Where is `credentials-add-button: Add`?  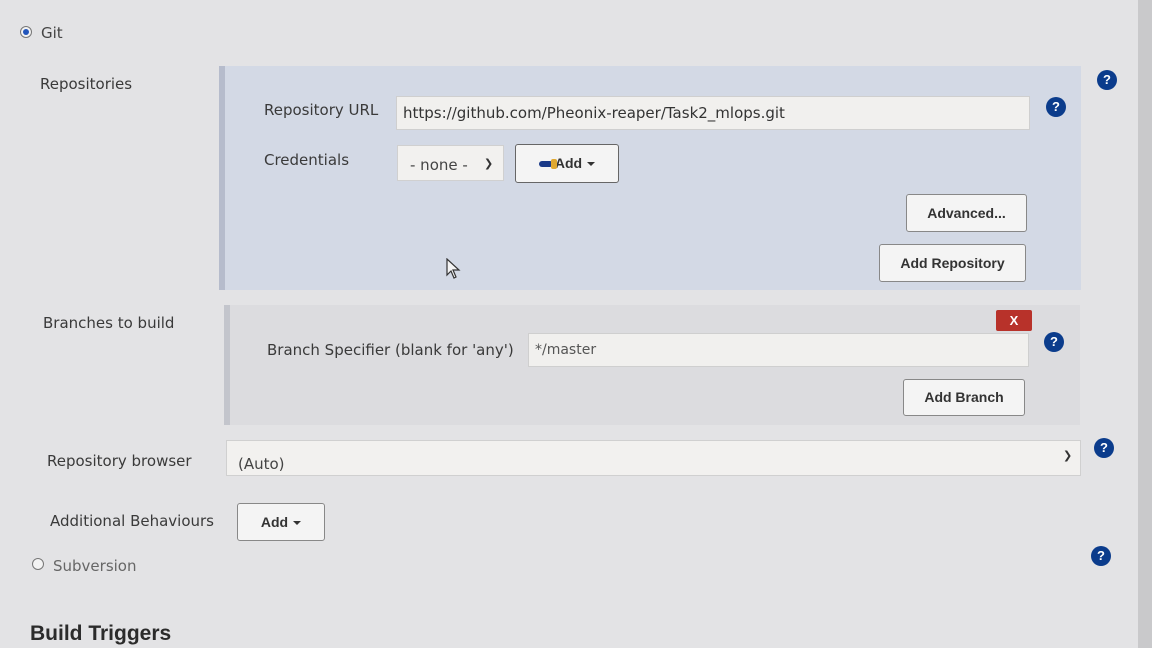 credentials-add-button: Add is located at coordinates (567, 163).